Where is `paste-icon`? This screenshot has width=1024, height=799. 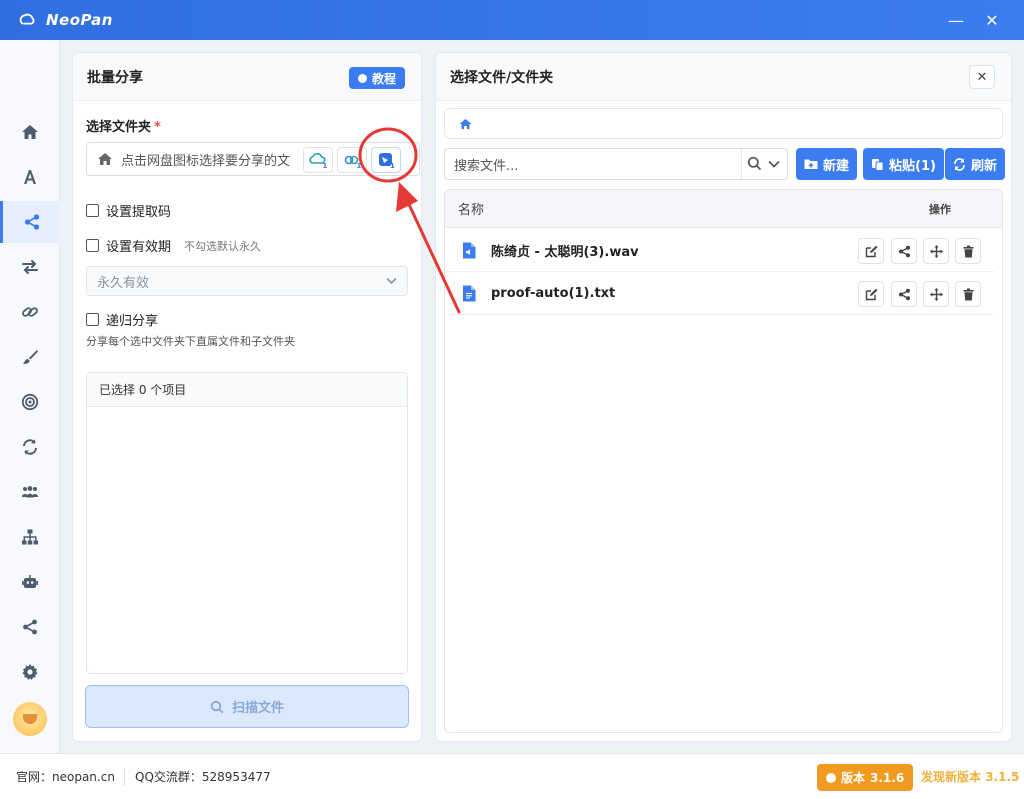
paste-icon is located at coordinates (878, 164).